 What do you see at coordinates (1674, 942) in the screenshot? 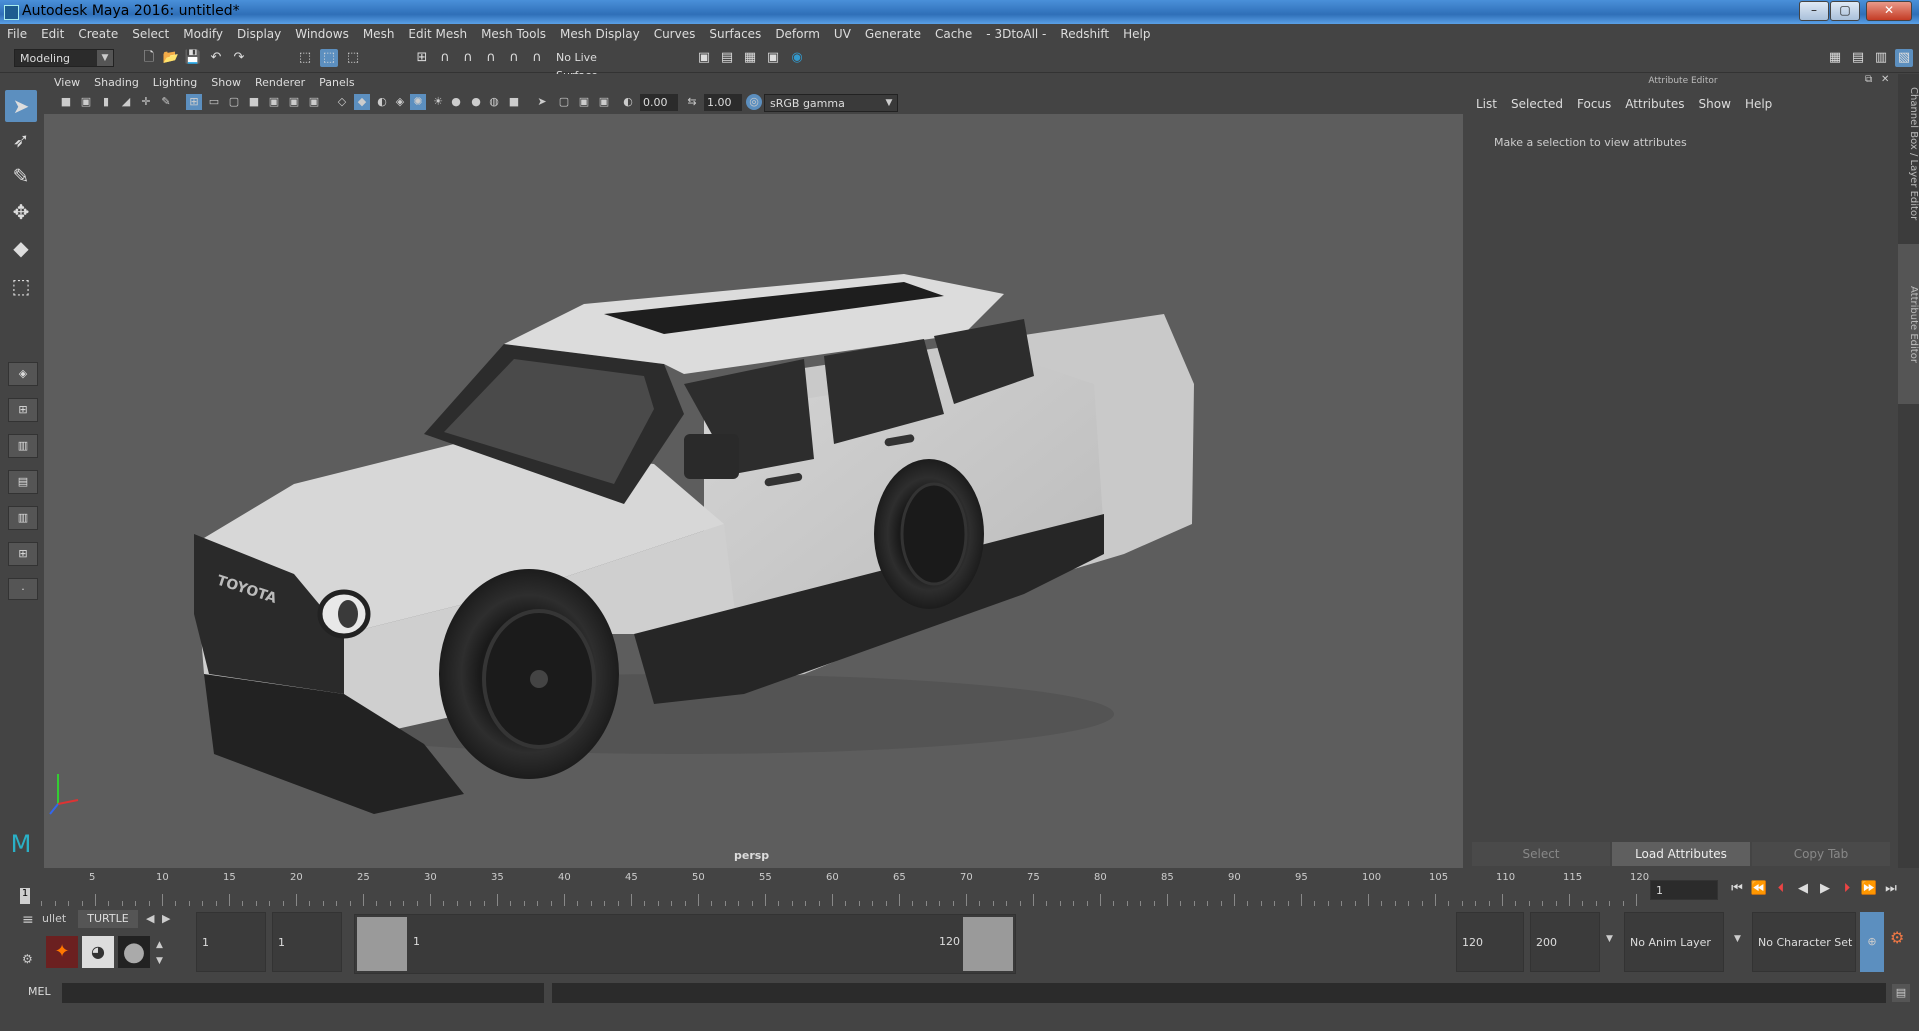
I see `anim-layer-dropdown: No Anim Layer` at bounding box center [1674, 942].